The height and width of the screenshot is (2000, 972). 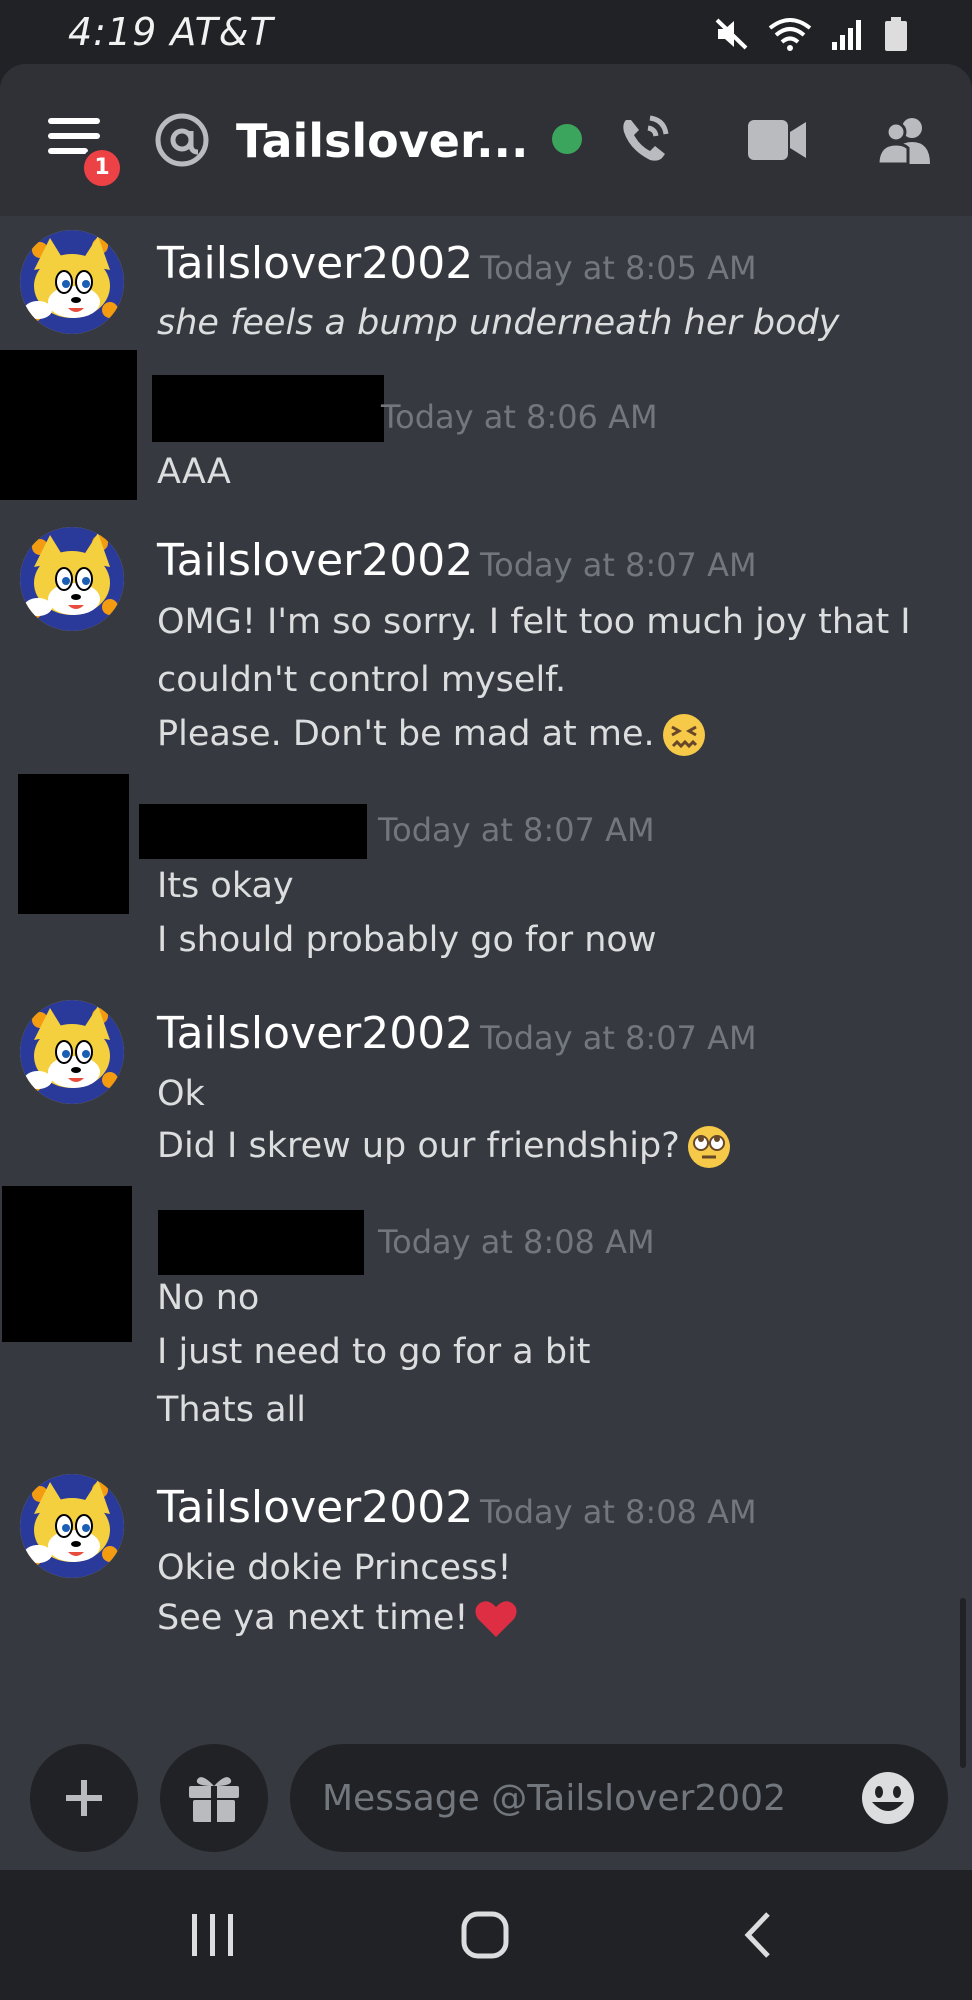 What do you see at coordinates (486, 32) in the screenshot?
I see `status-bar: 4:19 AT&T` at bounding box center [486, 32].